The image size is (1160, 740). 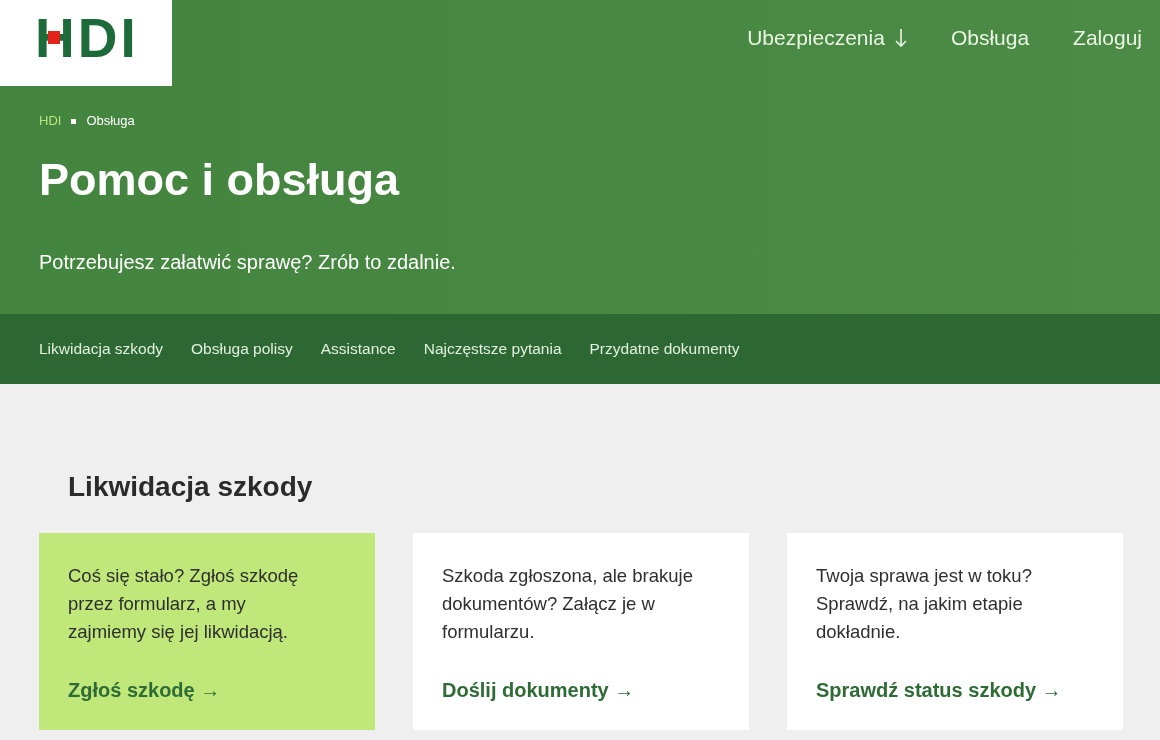 What do you see at coordinates (191, 487) in the screenshot?
I see `section-heading: Likwidacja szkody` at bounding box center [191, 487].